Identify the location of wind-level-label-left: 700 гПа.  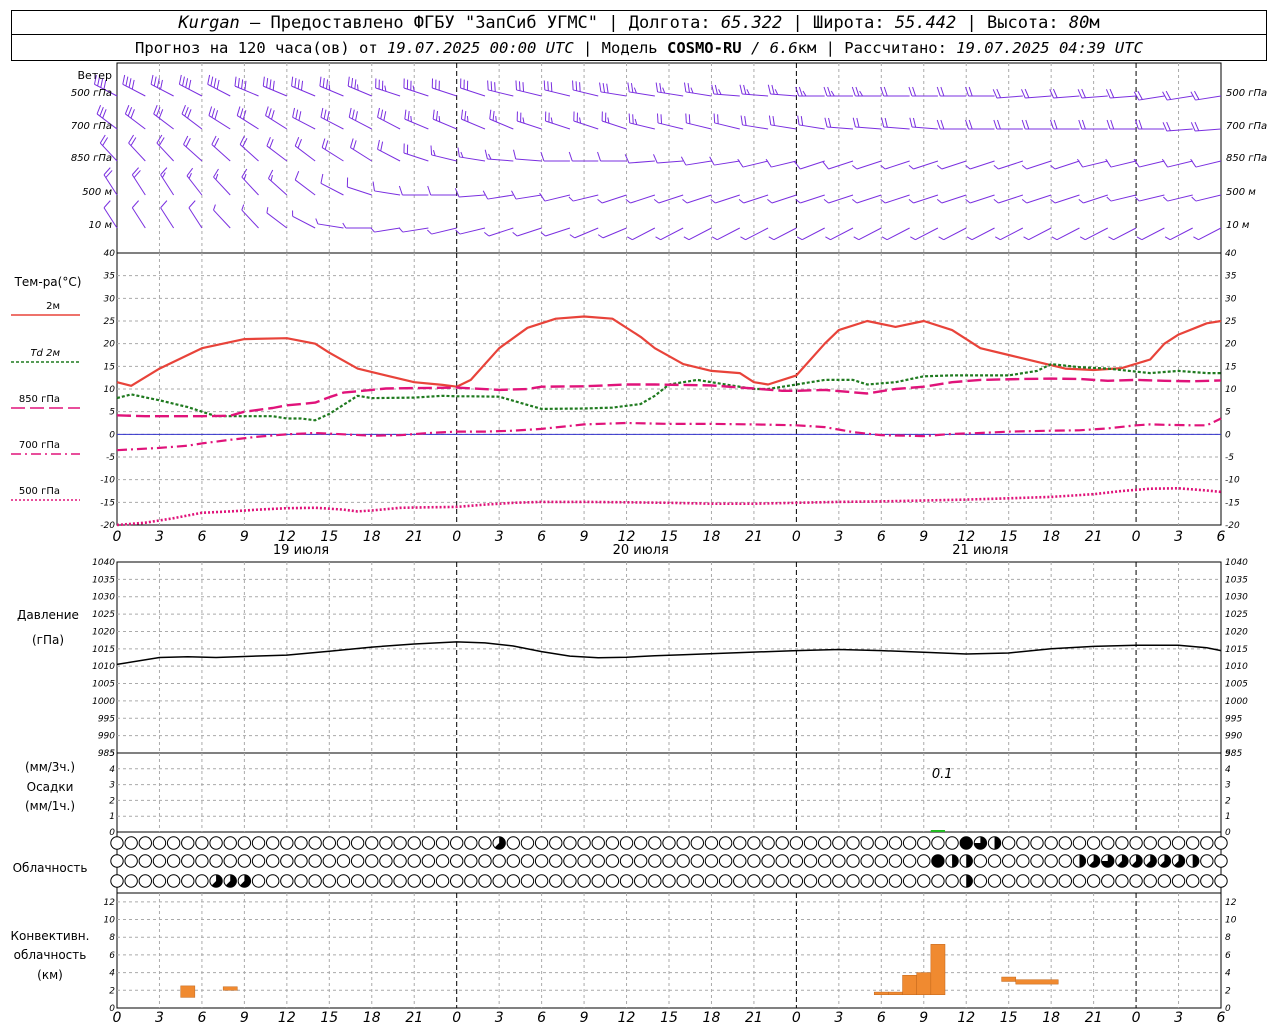
(91, 126).